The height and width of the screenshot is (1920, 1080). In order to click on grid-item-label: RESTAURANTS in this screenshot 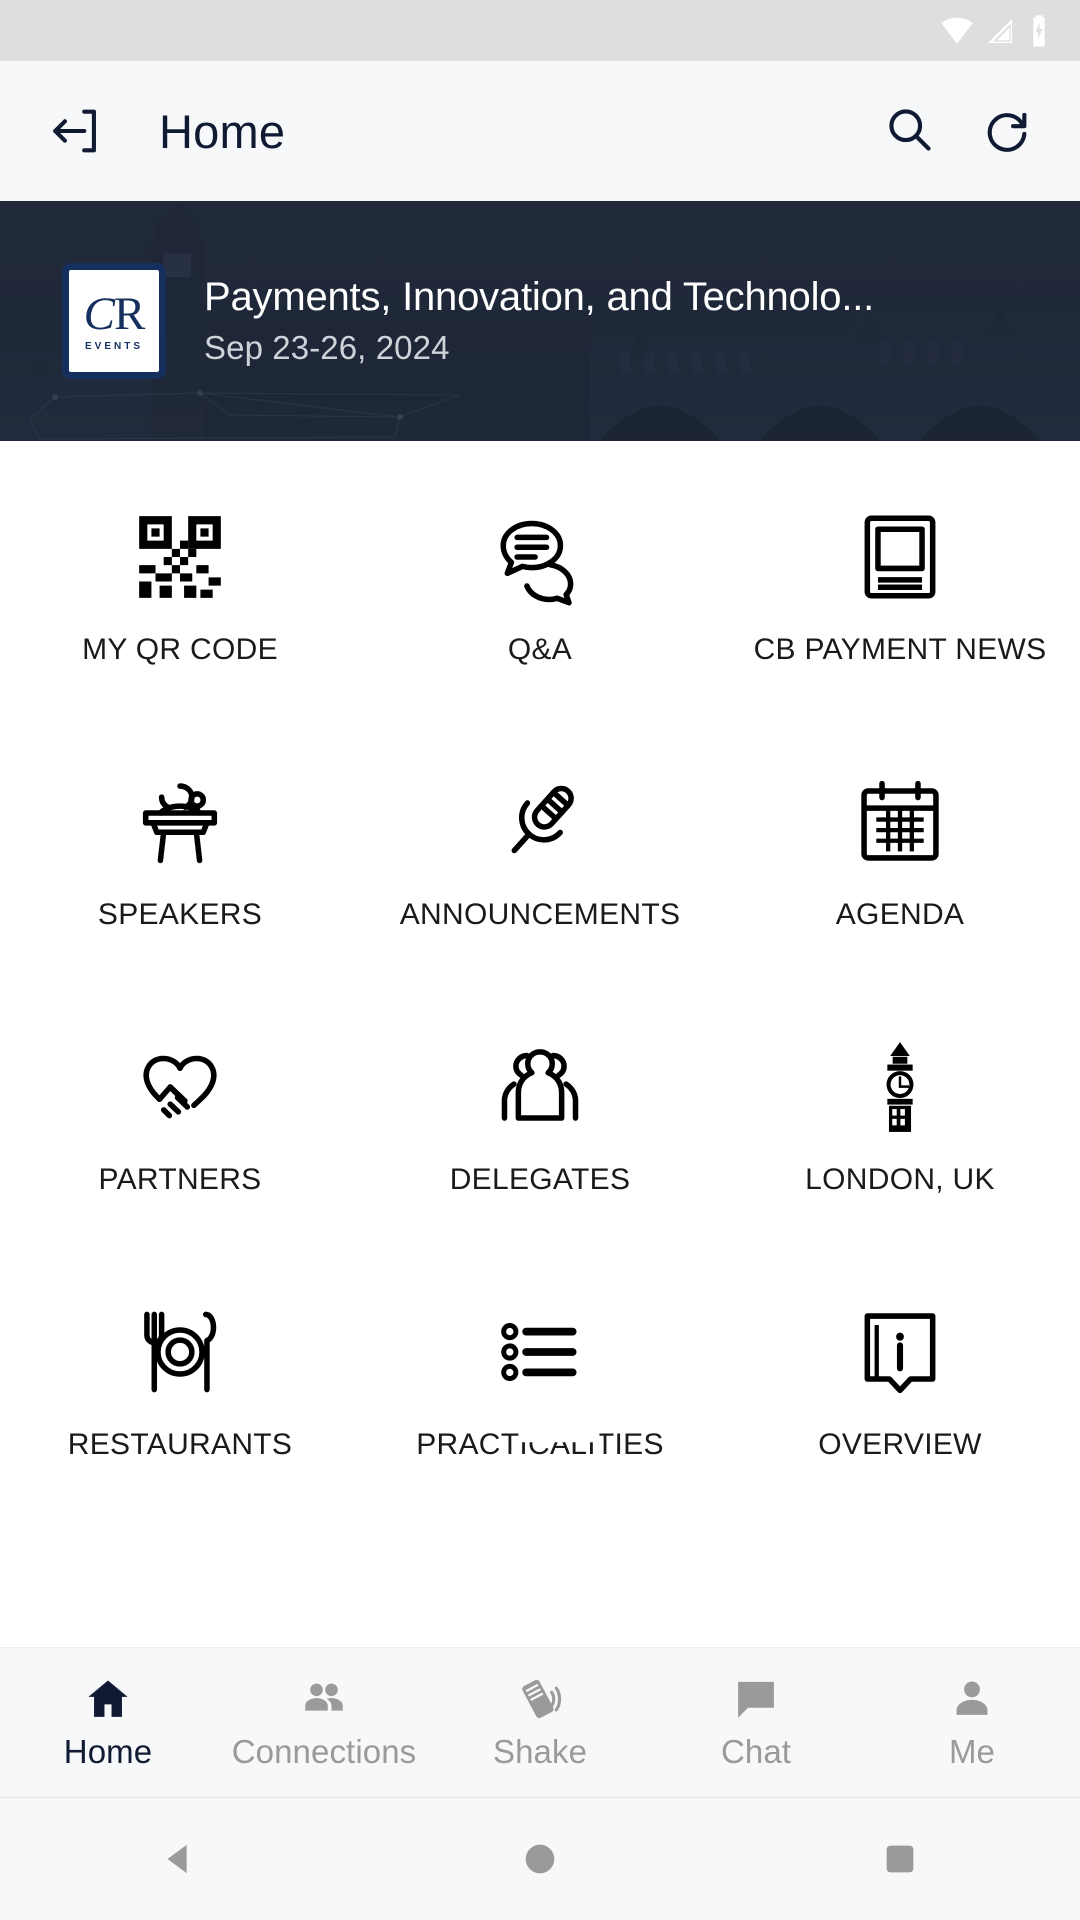, I will do `click(180, 1444)`.